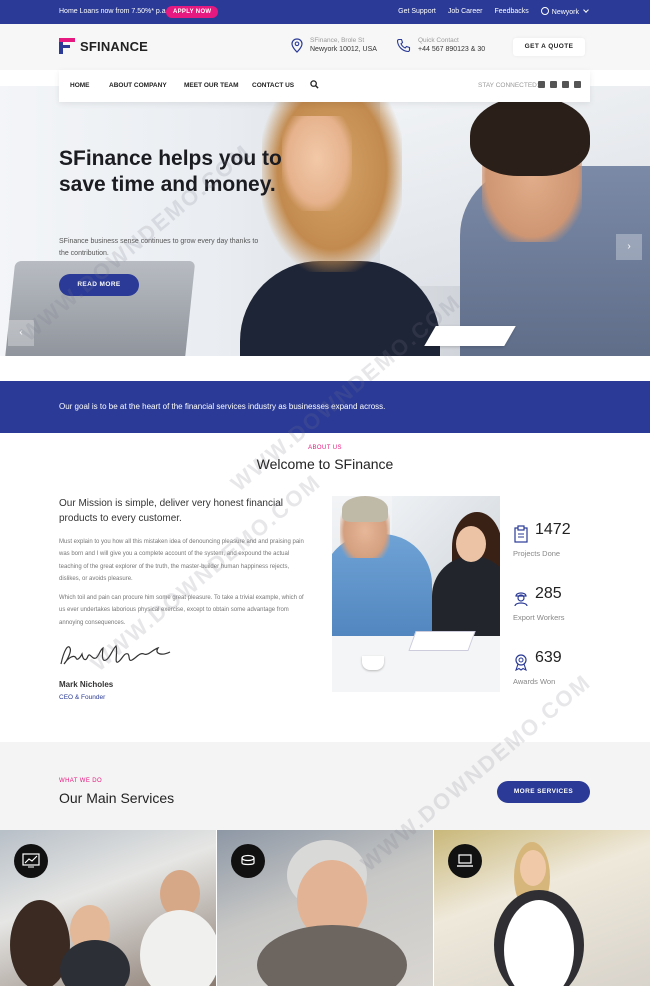 Image resolution: width=650 pixels, height=986 pixels. What do you see at coordinates (537, 553) in the screenshot?
I see `stat-label: Projects Done` at bounding box center [537, 553].